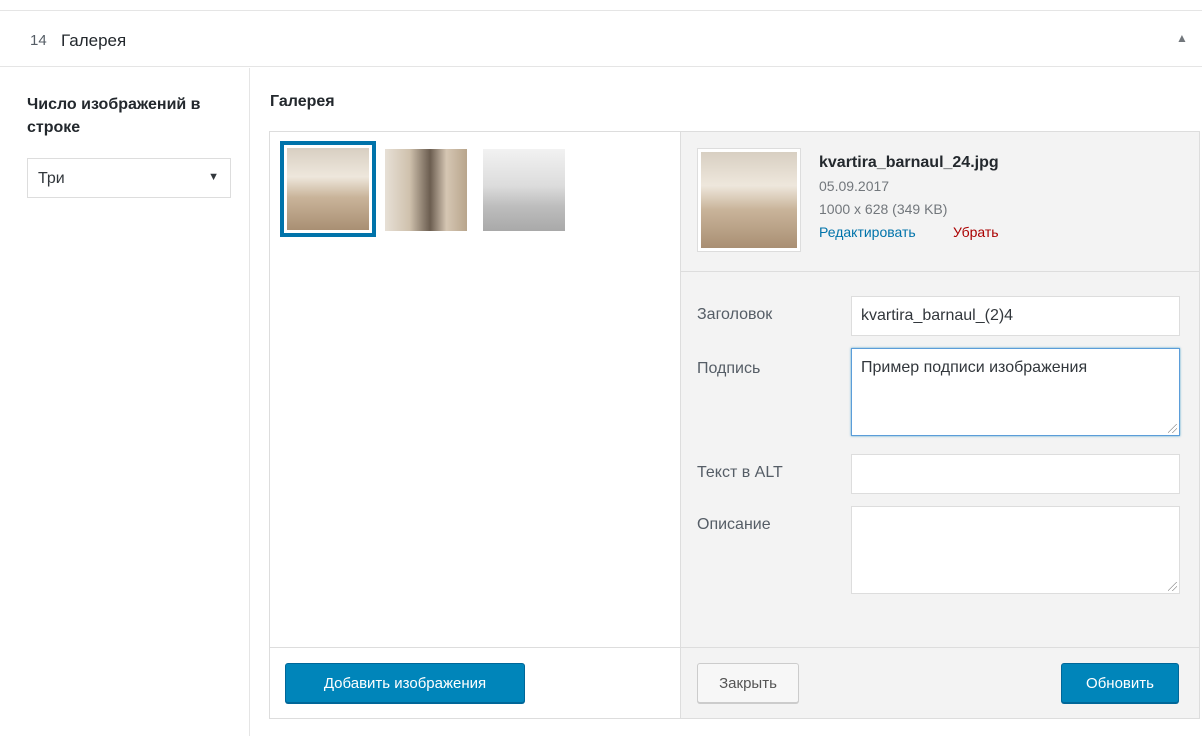 The width and height of the screenshot is (1202, 736). What do you see at coordinates (867, 232) in the screenshot?
I see `edit-link: Редактировать` at bounding box center [867, 232].